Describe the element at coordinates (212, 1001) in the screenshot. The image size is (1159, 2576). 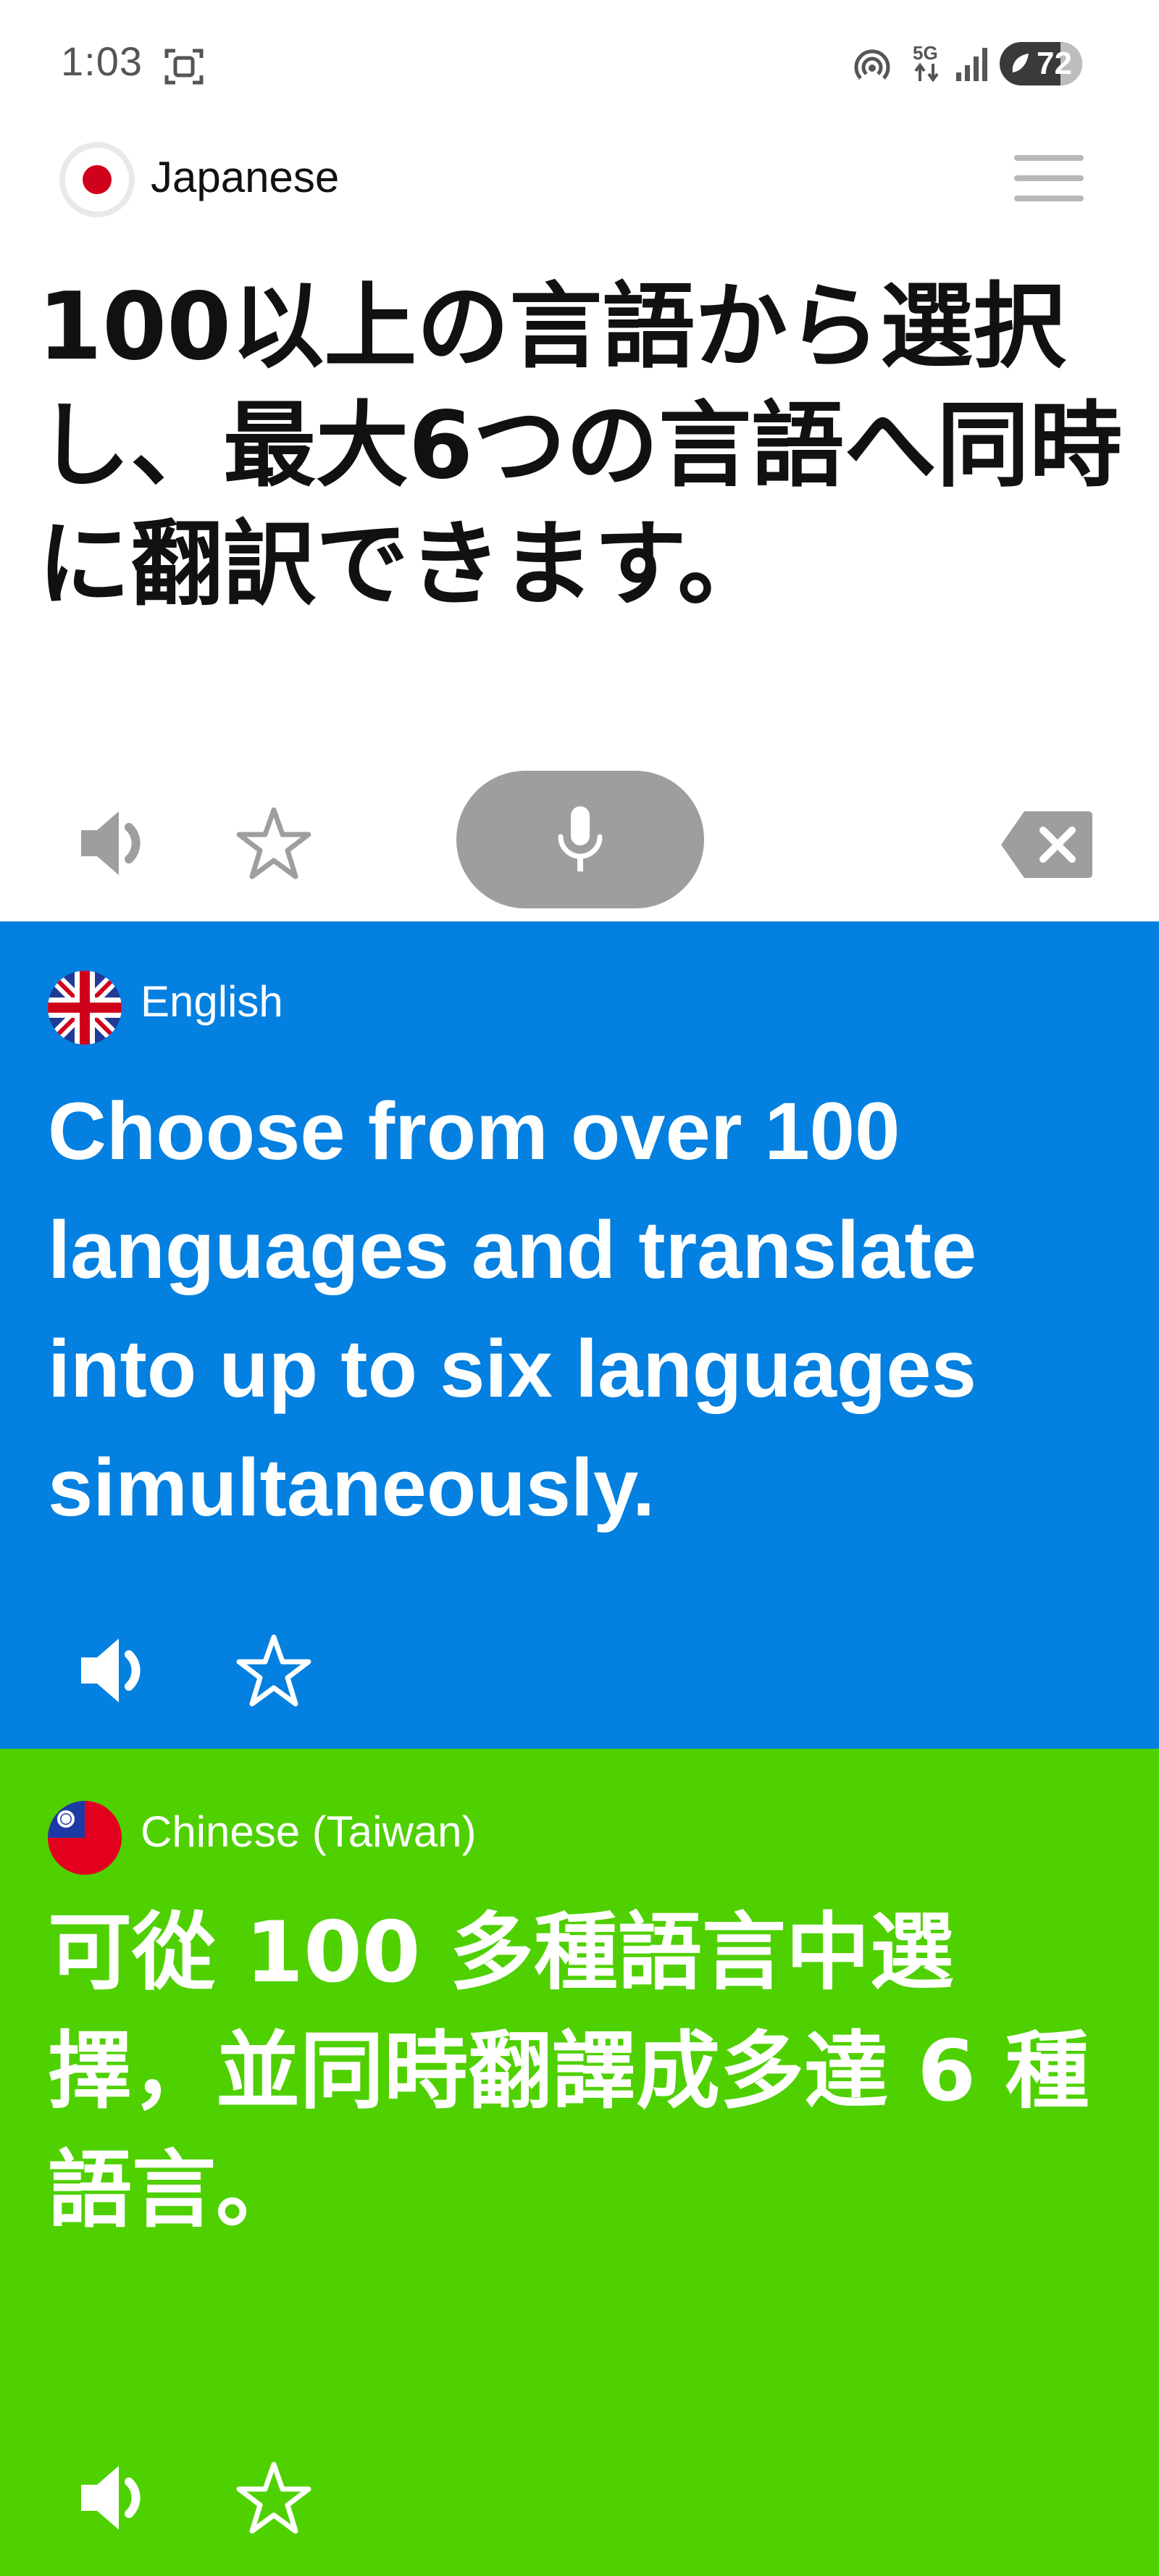
I see `translation-language-label: English` at that location.